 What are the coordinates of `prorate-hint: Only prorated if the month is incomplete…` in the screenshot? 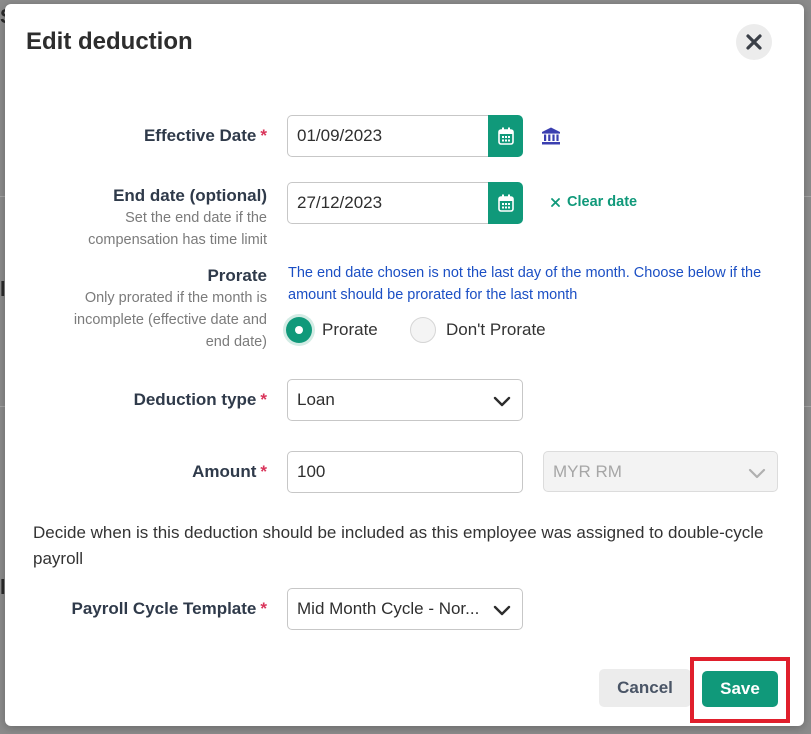 It's located at (170, 320).